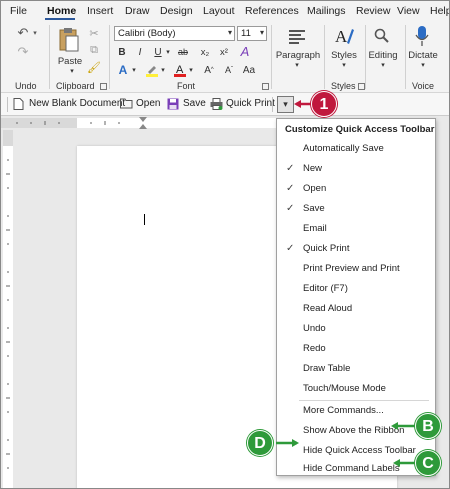  What do you see at coordinates (428, 463) in the screenshot?
I see `callout-c: C` at bounding box center [428, 463].